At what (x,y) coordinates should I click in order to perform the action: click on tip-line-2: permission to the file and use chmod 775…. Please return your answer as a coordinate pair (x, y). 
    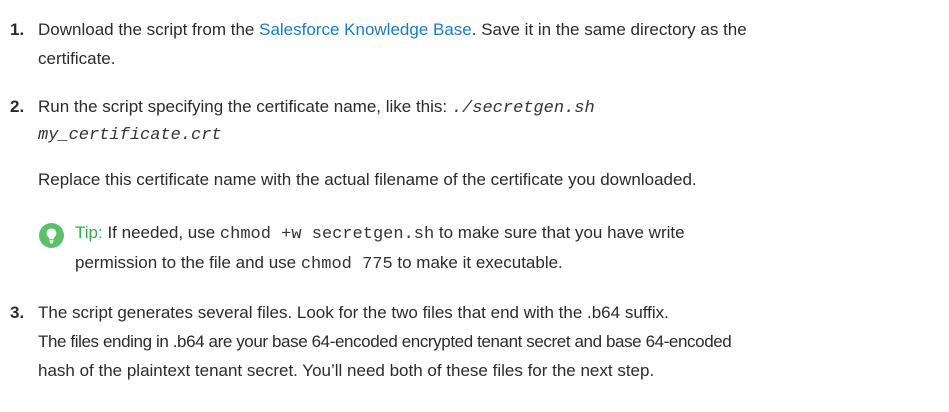
    Looking at the image, I should click on (319, 264).